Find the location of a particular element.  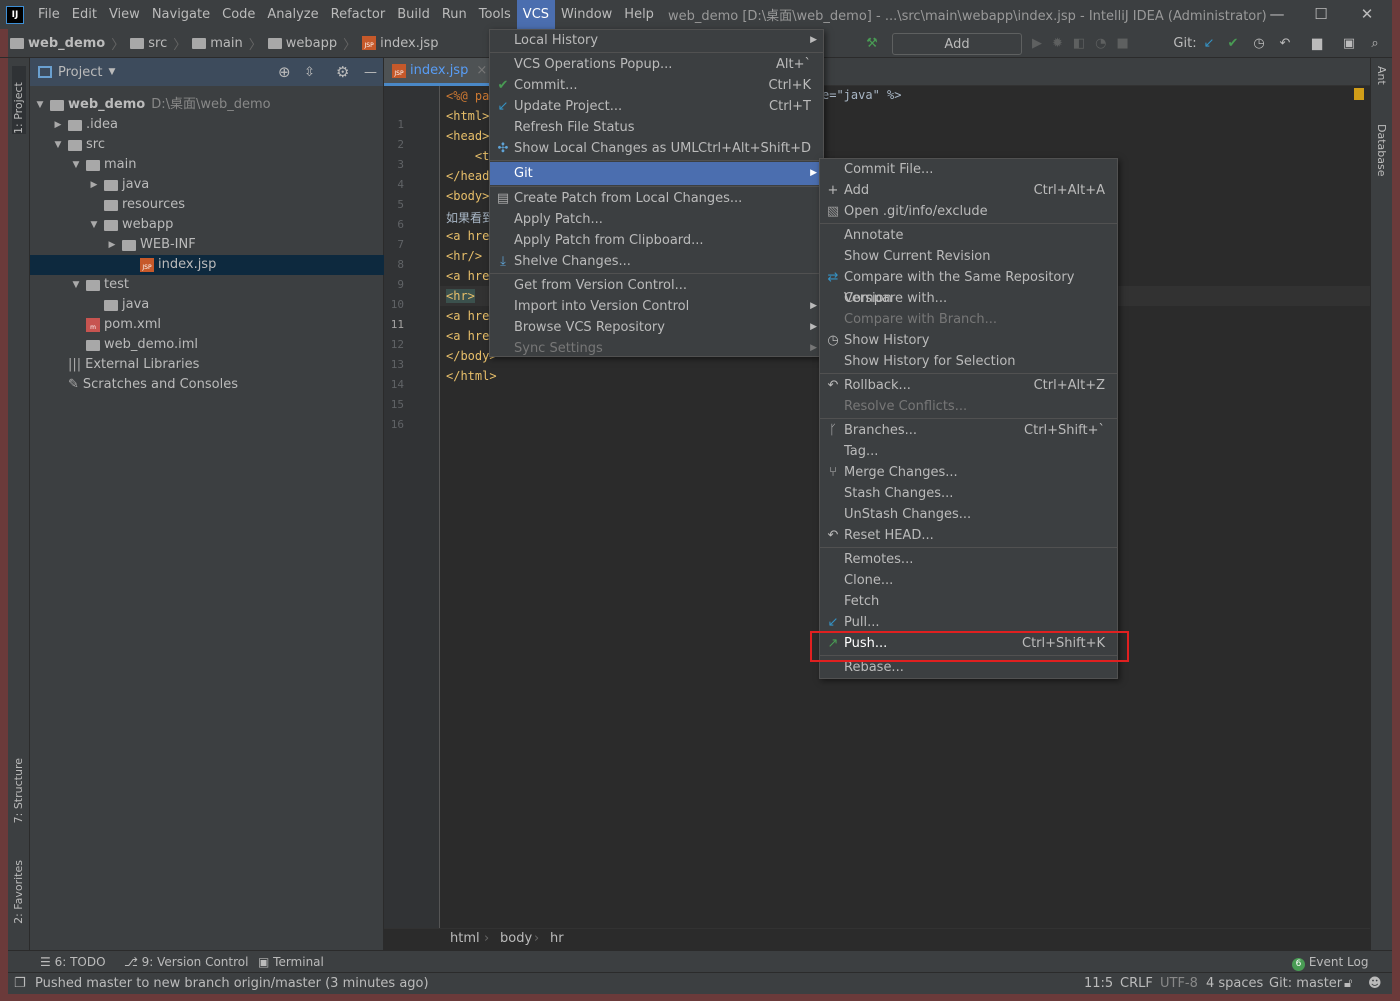

tree-item: ✎ Scratches and Consoles is located at coordinates (207, 385).